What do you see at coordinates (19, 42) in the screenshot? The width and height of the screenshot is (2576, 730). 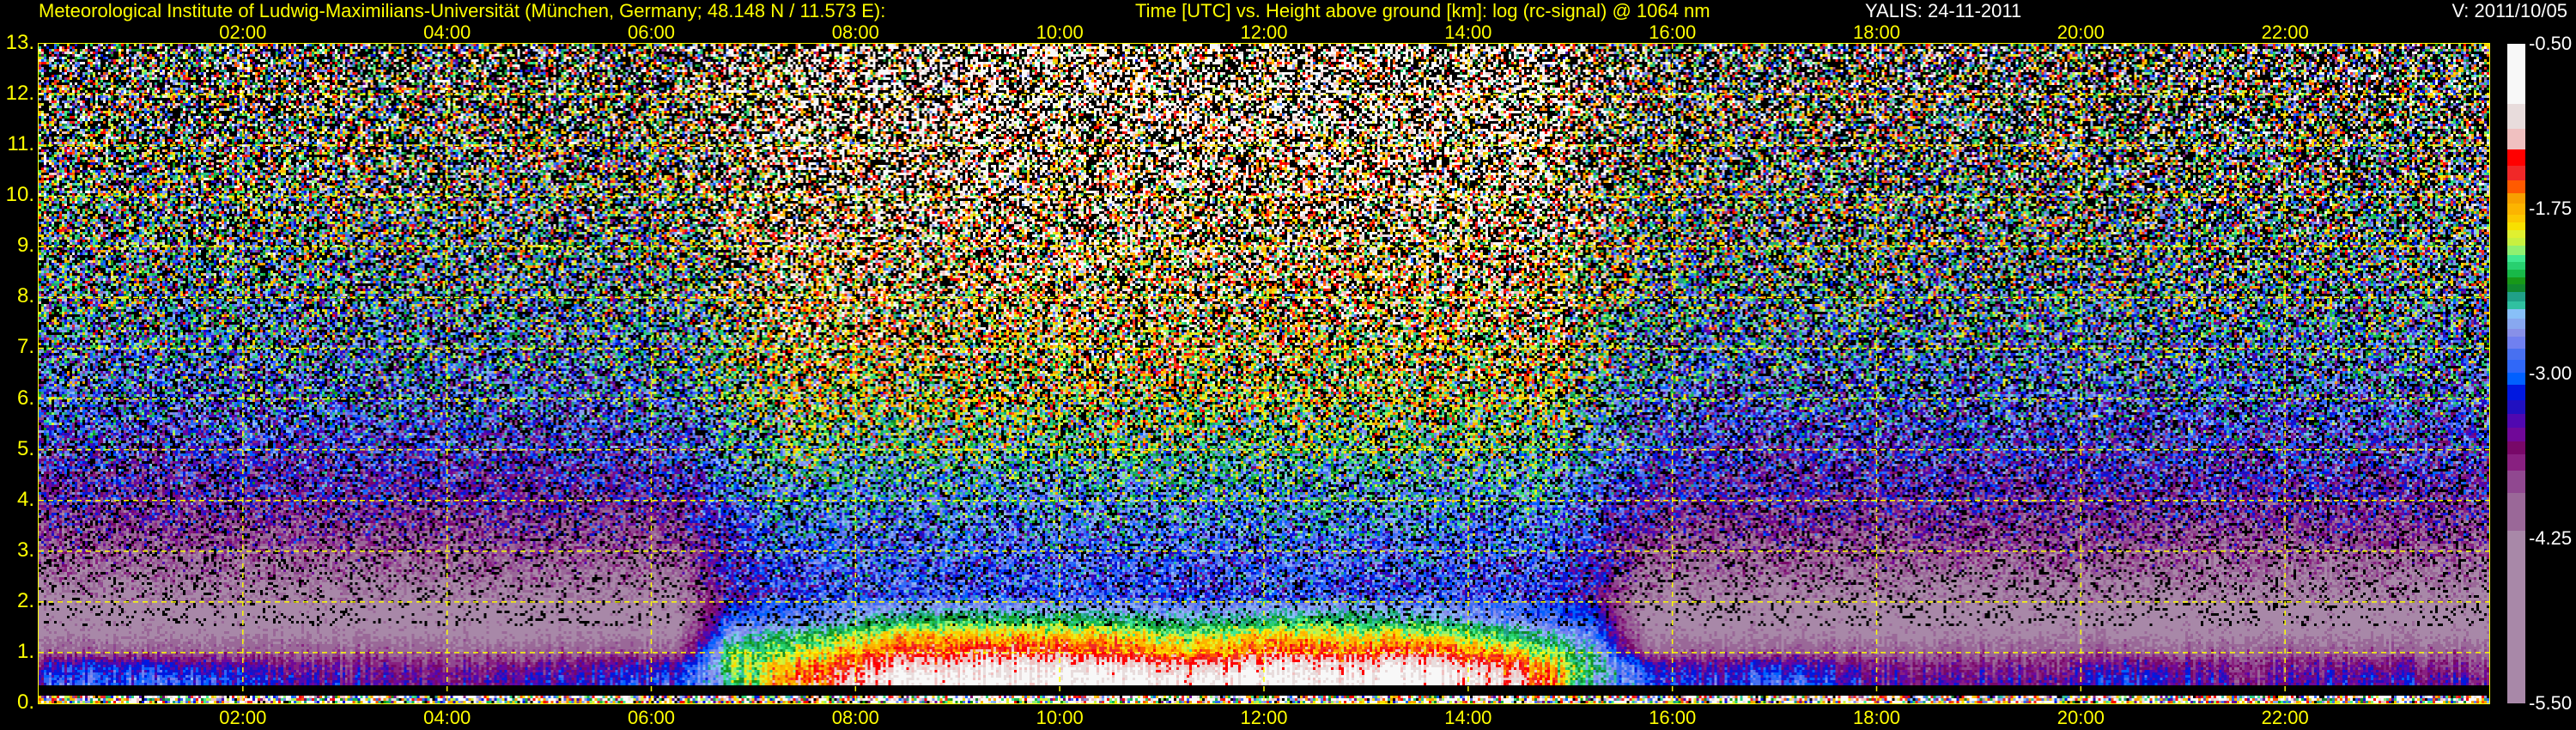 I see `y-tick-label: 13.` at bounding box center [19, 42].